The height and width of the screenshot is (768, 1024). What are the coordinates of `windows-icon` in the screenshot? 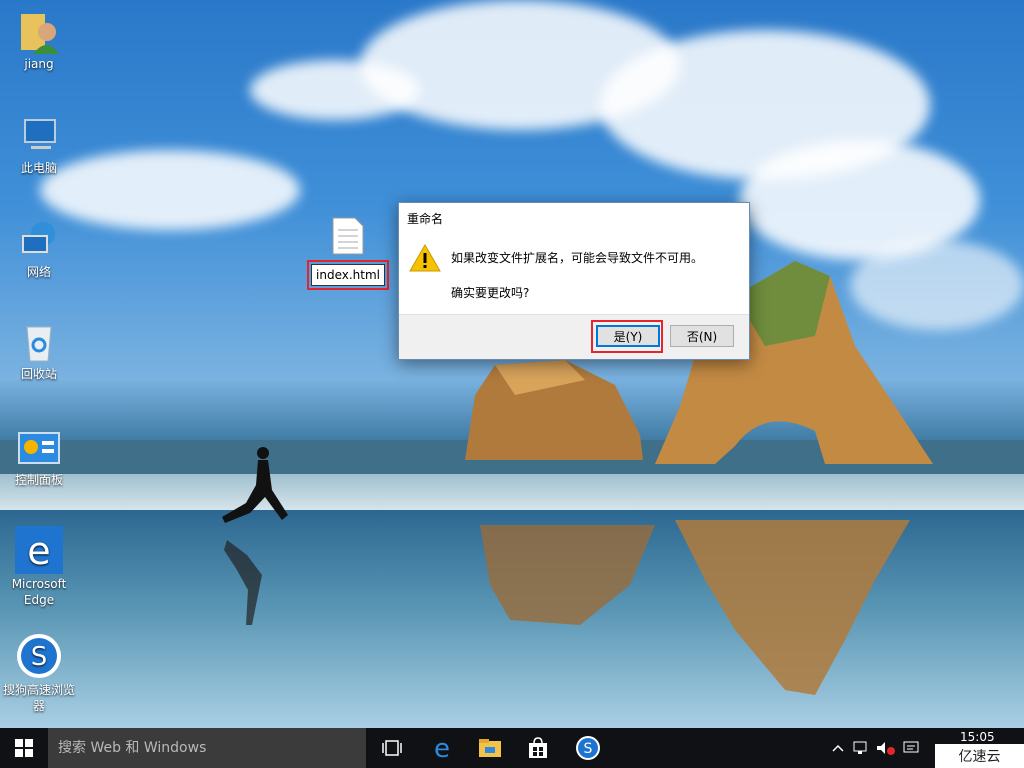 It's located at (24, 748).